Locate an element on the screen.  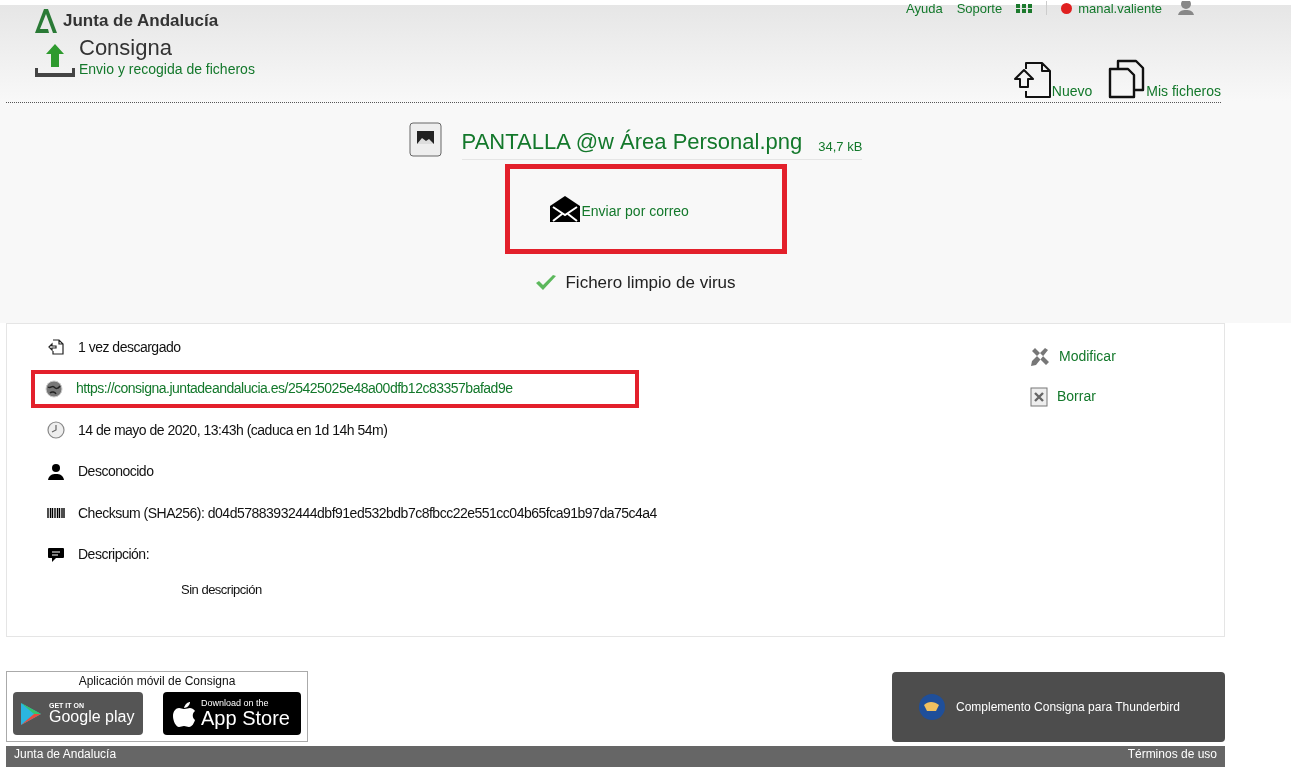
top-link: Ayuda is located at coordinates (924, 8).